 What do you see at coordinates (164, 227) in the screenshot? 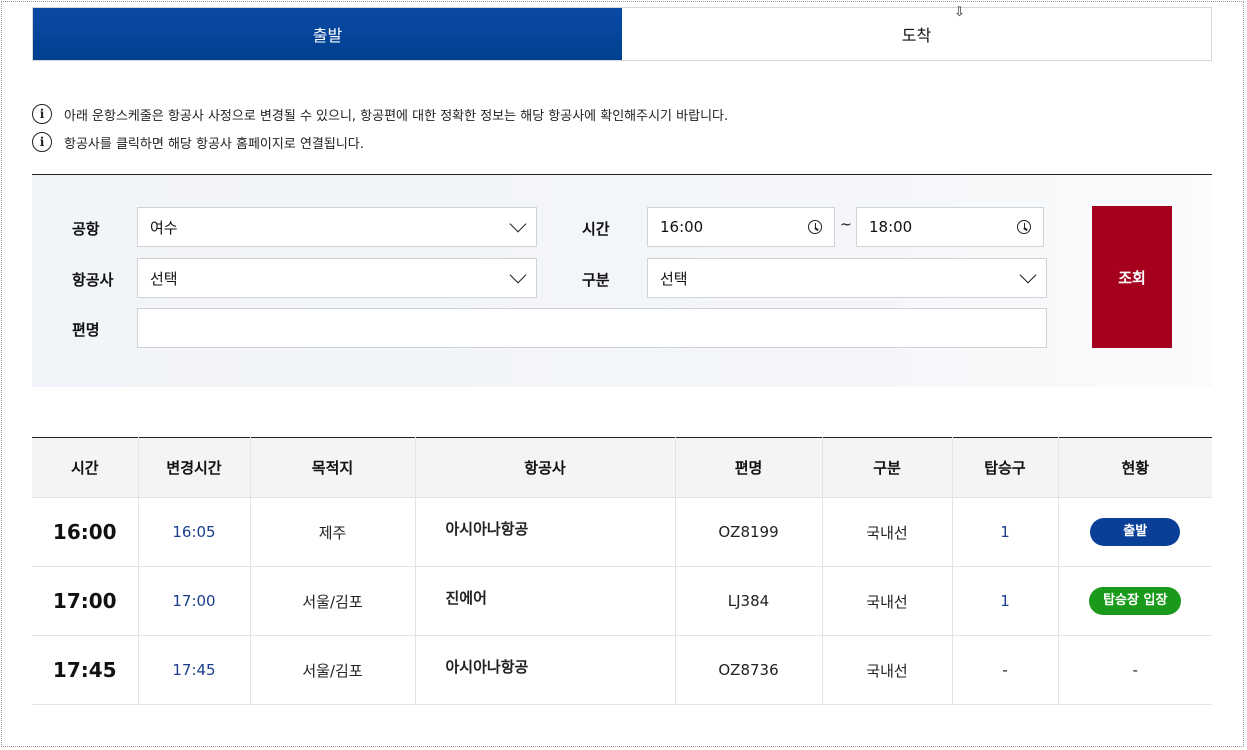
I see `airport-value: 여수` at bounding box center [164, 227].